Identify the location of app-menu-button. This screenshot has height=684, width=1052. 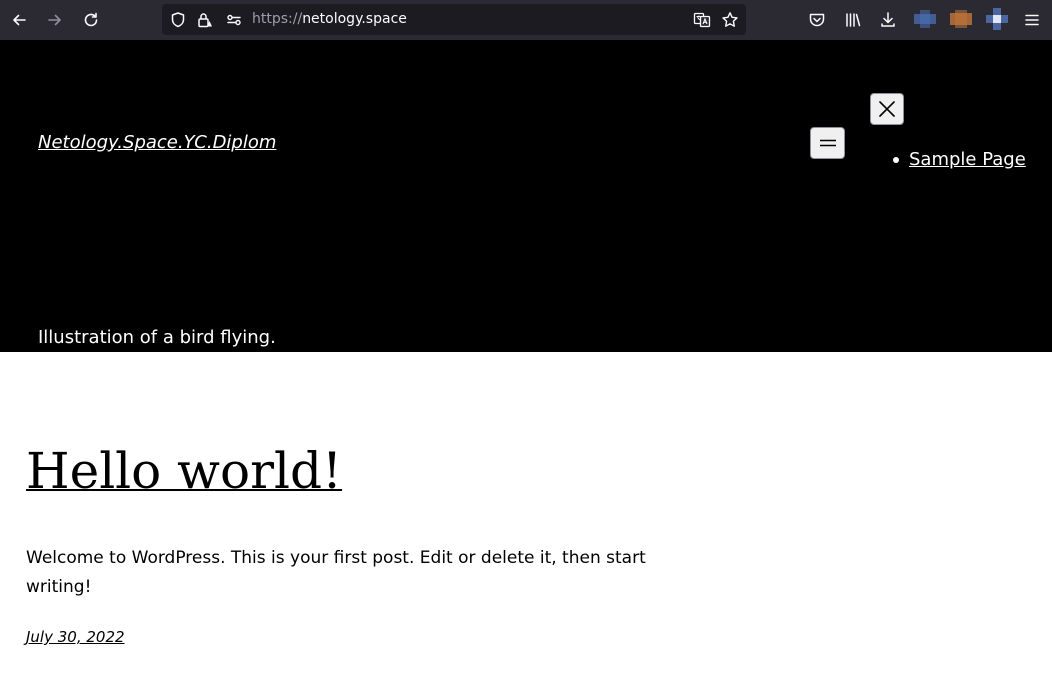
(1032, 20).